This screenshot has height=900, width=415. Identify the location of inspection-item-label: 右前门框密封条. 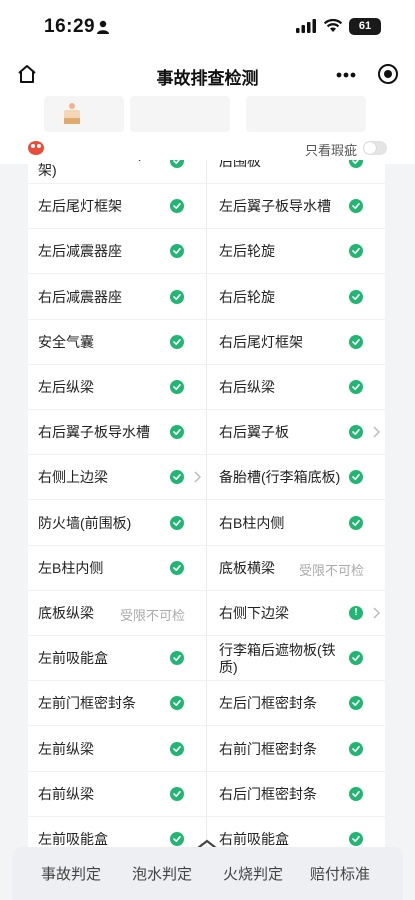
(268, 748).